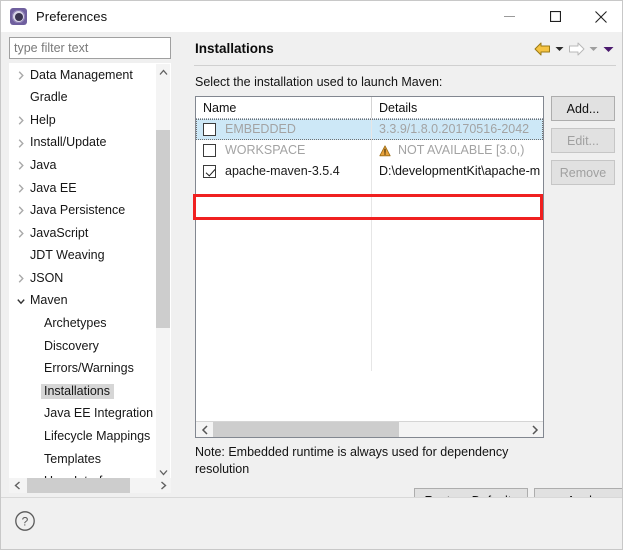  What do you see at coordinates (90, 48) in the screenshot?
I see `search-input` at bounding box center [90, 48].